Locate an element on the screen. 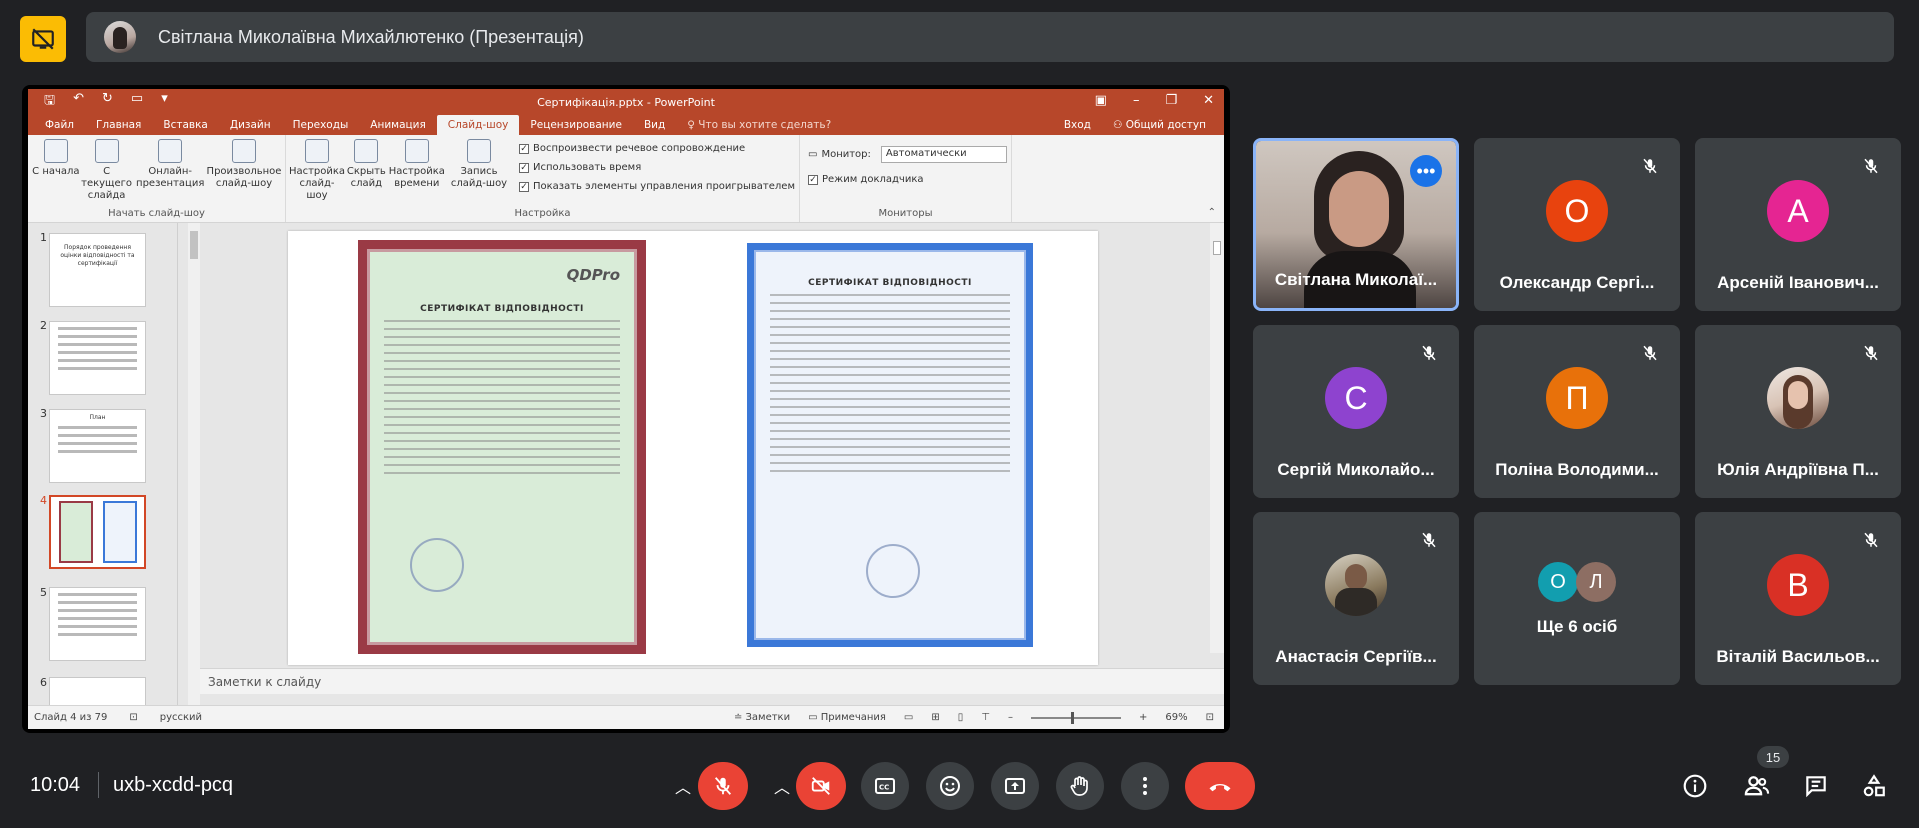 This screenshot has height=828, width=1919. slide-counter: Слайд 4 из 79 is located at coordinates (71, 717).